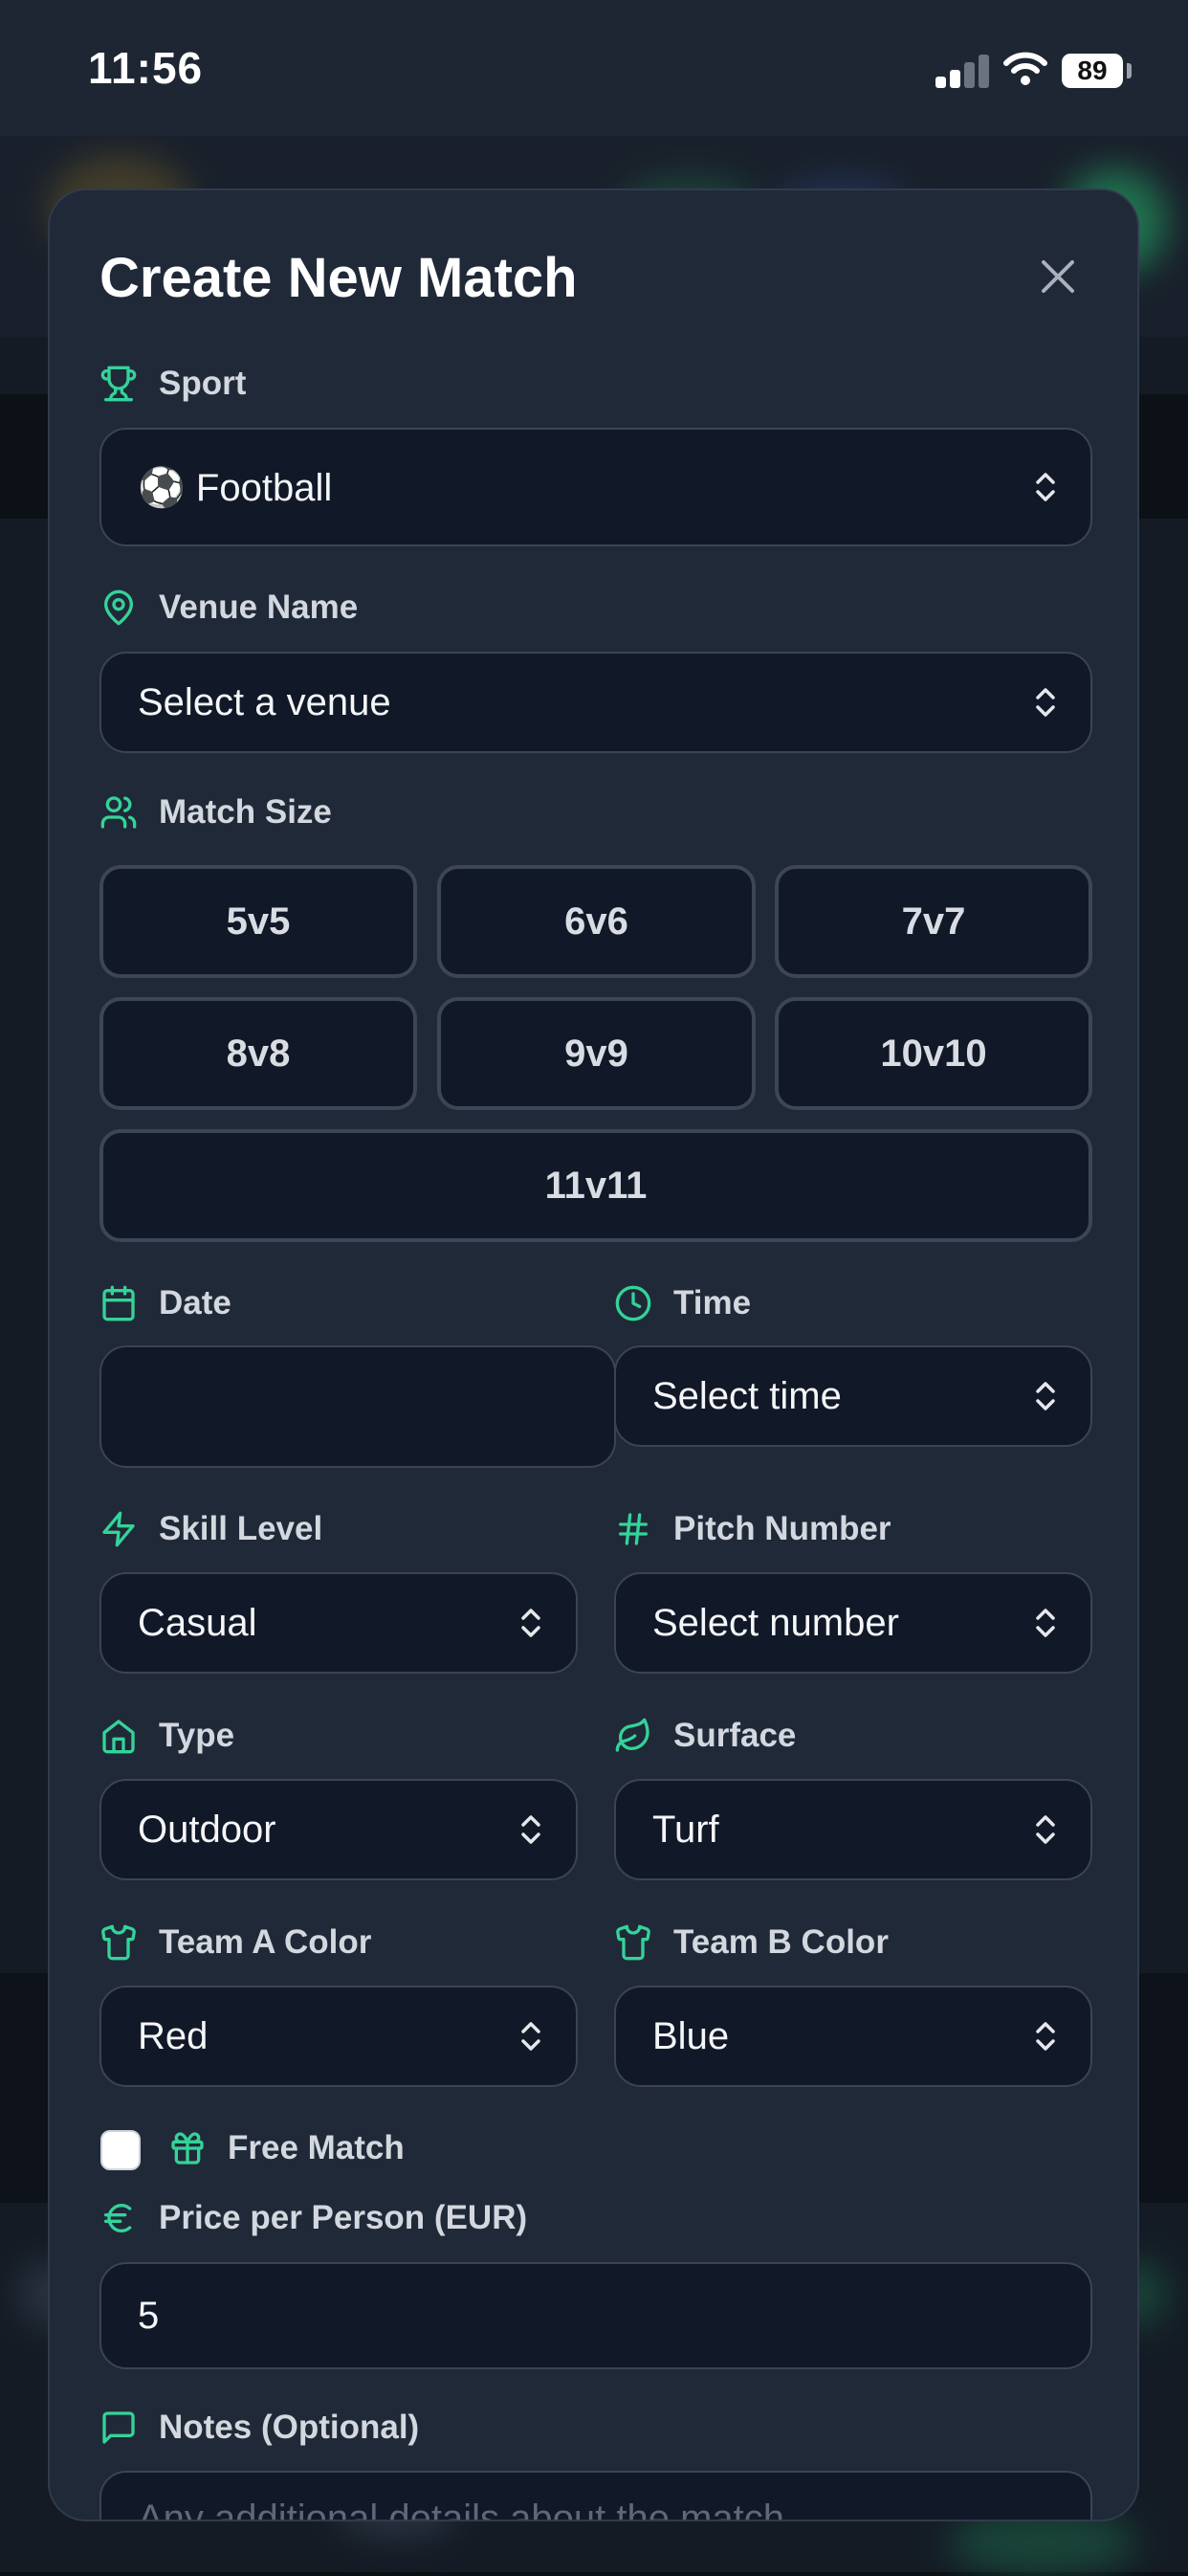 The image size is (1188, 2576). Describe the element at coordinates (595, 487) in the screenshot. I see `sport-select: ⚽ Football` at that location.